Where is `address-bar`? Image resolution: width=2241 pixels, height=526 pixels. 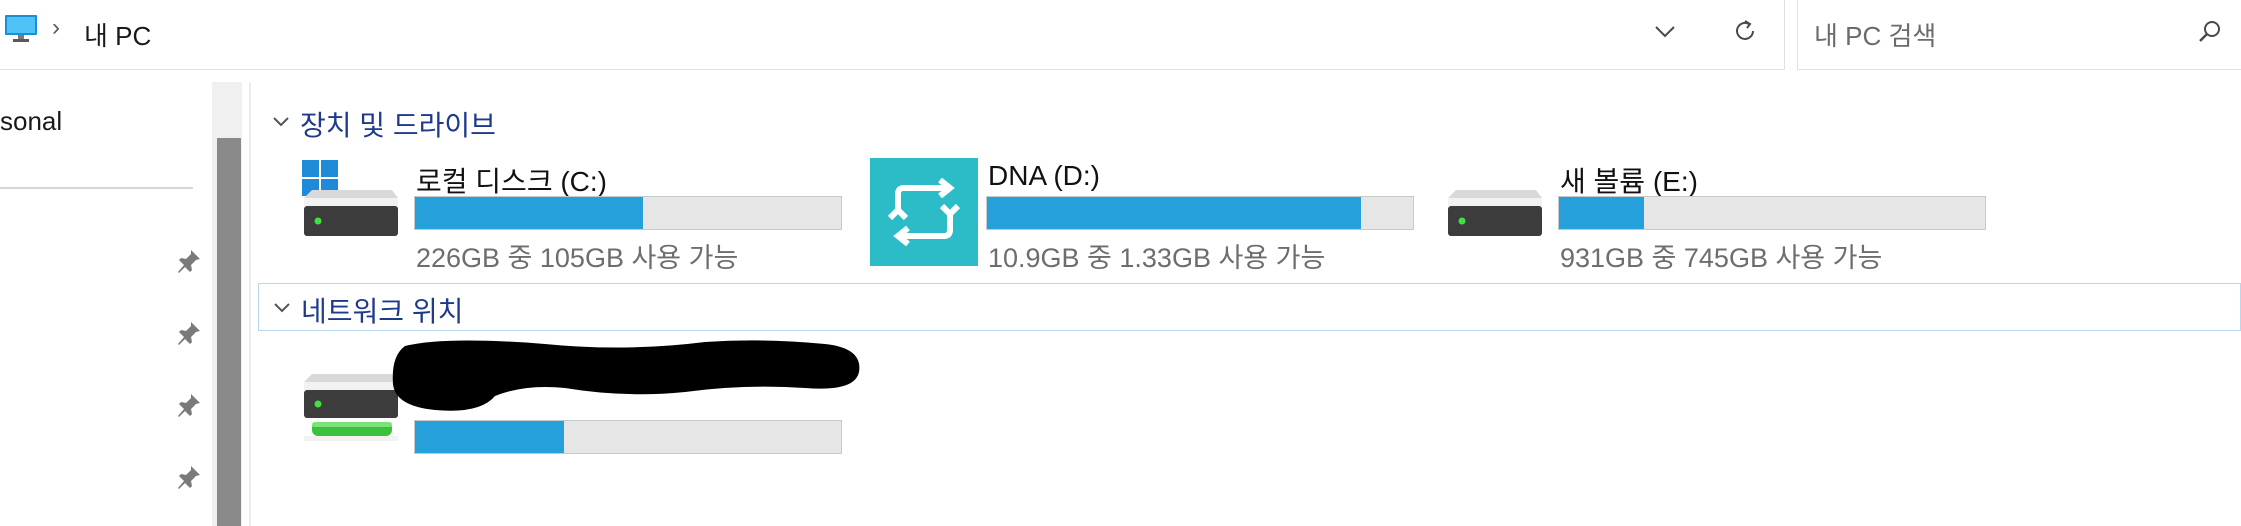
address-bar is located at coordinates (892, 35).